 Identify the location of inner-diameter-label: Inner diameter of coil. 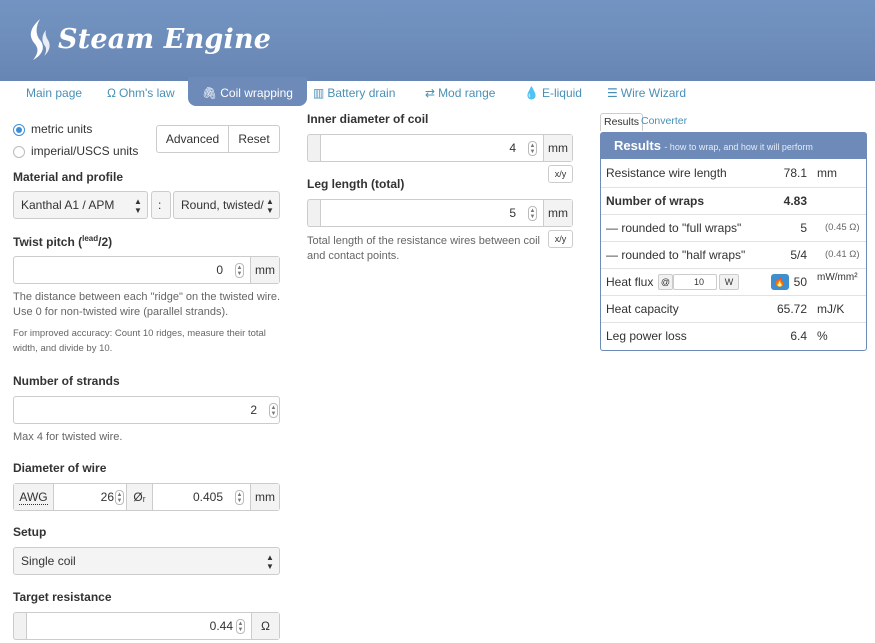
(368, 119).